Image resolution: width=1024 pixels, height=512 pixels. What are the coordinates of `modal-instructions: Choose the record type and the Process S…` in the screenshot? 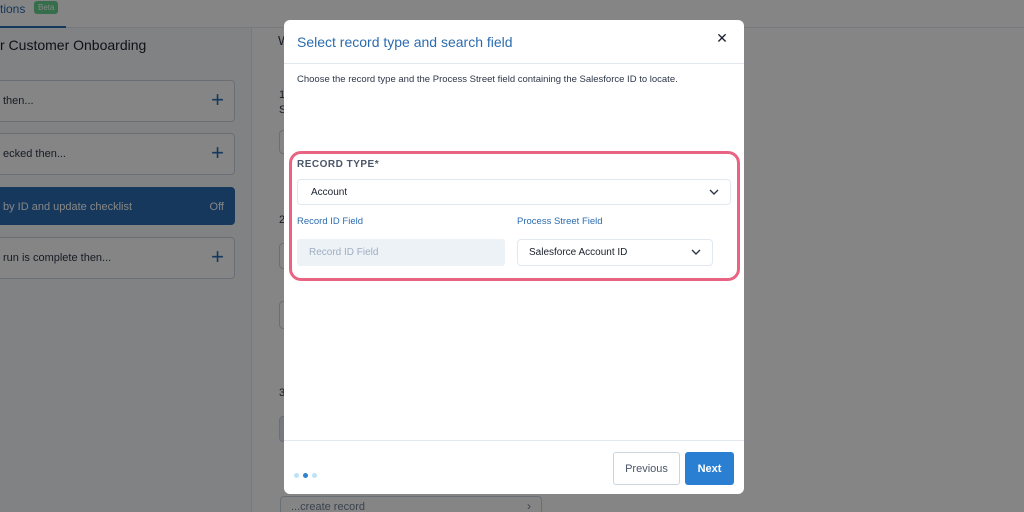 It's located at (487, 79).